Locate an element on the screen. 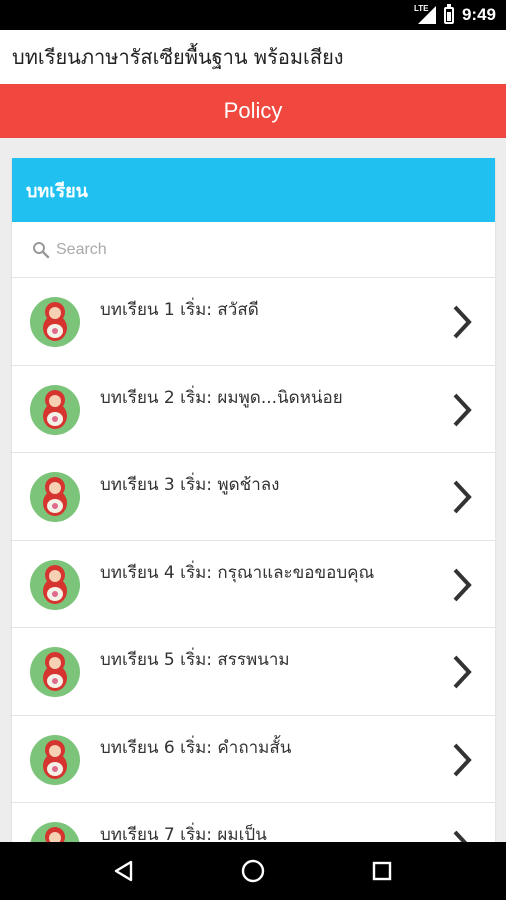  lesson-label: บทเรียน 4 เริ่ม: กรุณาและขอขอบคุณ is located at coordinates (237, 572).